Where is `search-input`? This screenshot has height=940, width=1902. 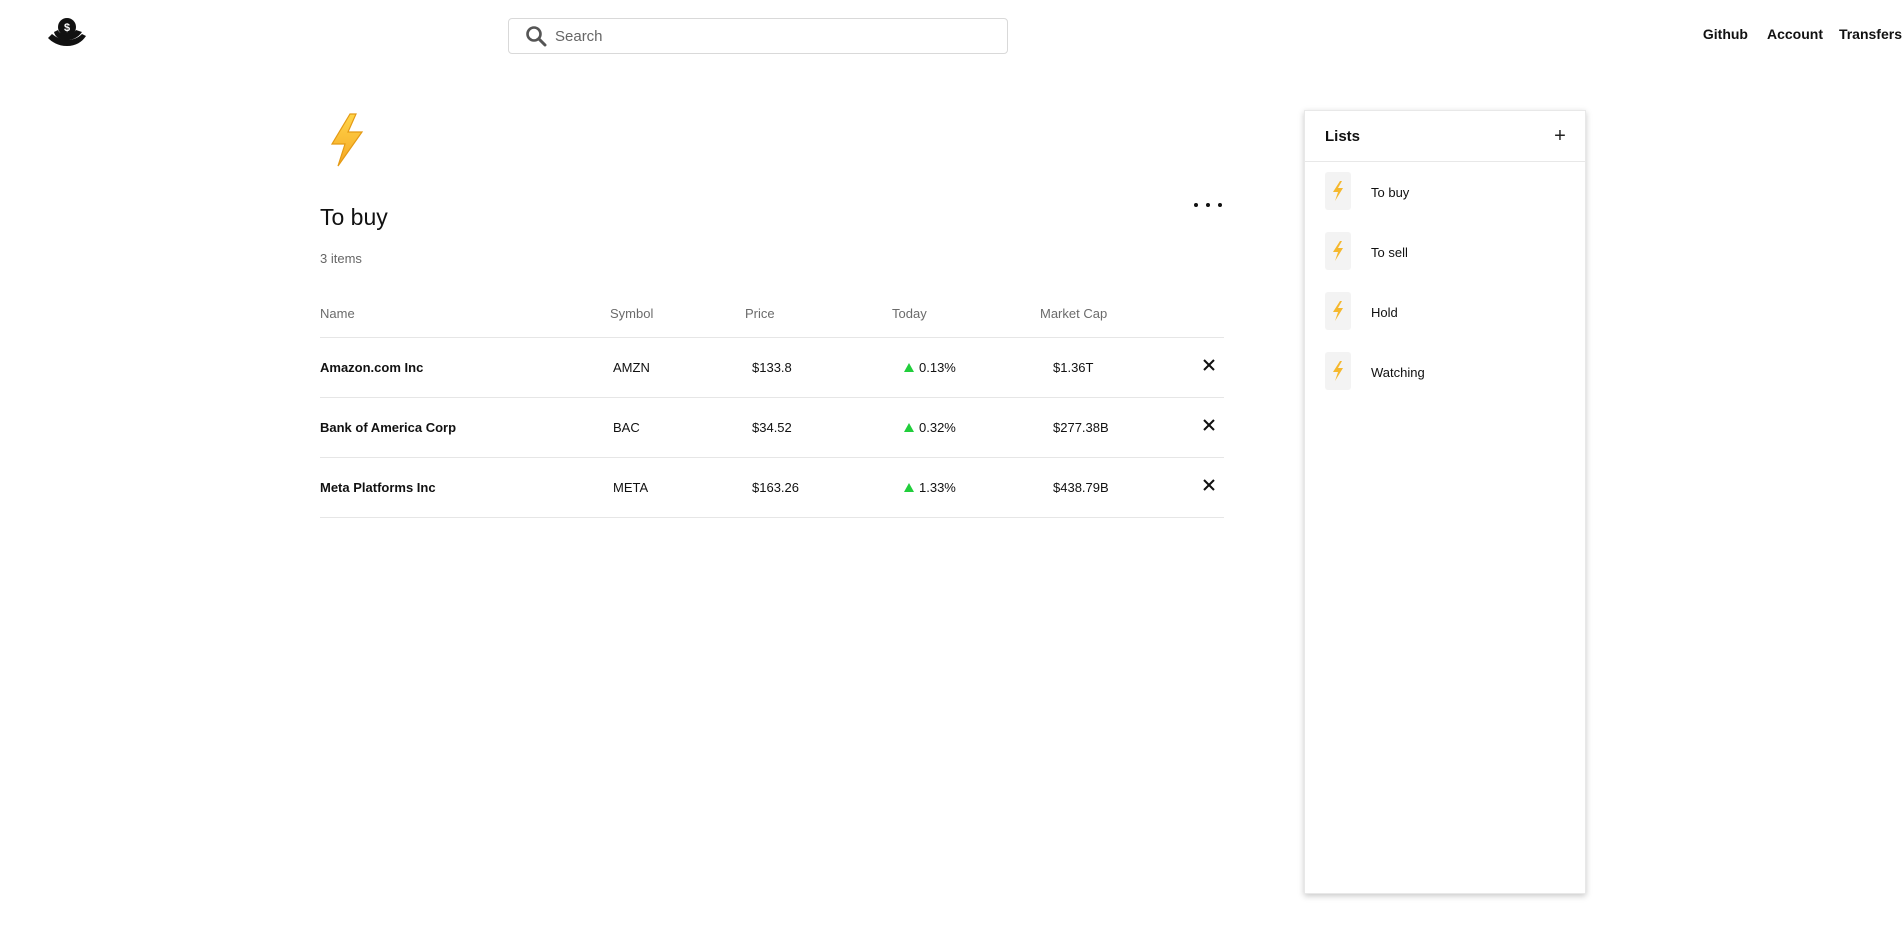
search-input is located at coordinates (781, 36).